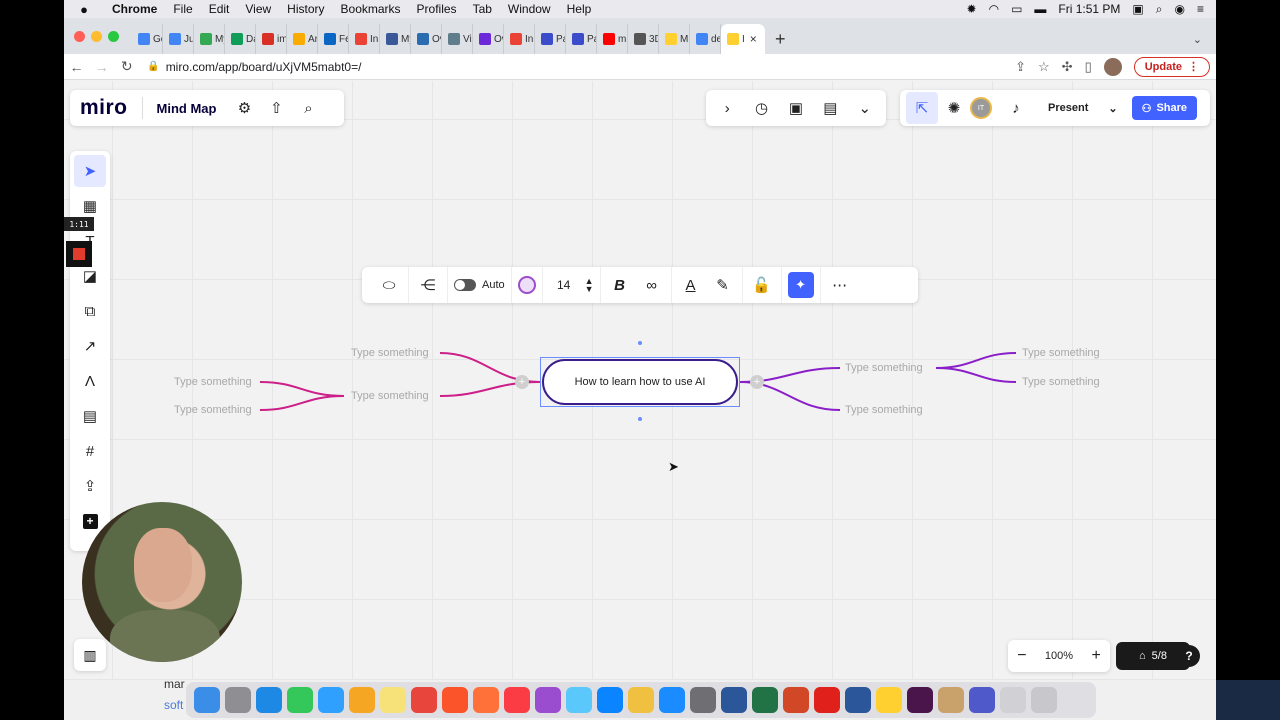 This screenshot has height=720, width=1280. What do you see at coordinates (219, 9) in the screenshot?
I see `menu-edit: Edit` at bounding box center [219, 9].